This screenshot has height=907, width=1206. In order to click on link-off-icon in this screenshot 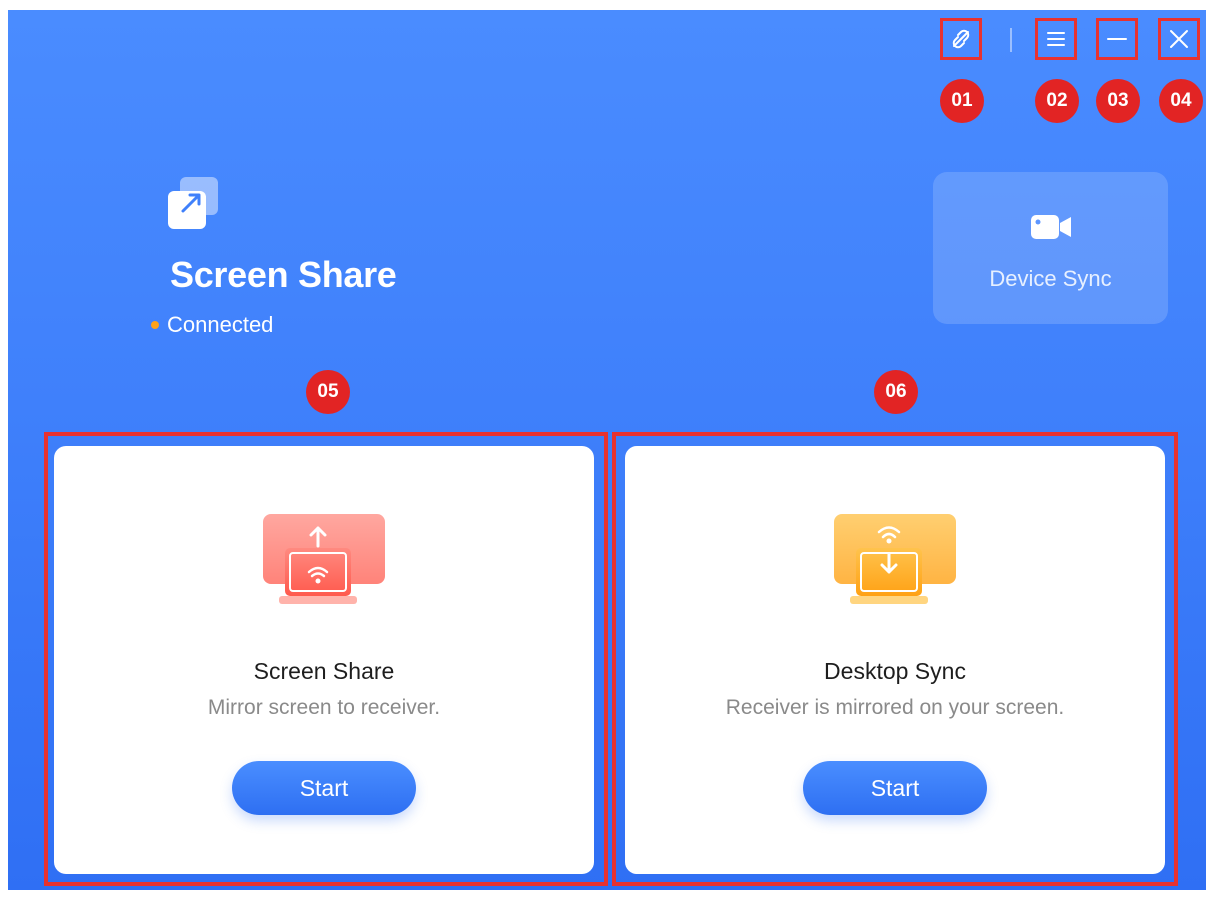, I will do `click(961, 39)`.